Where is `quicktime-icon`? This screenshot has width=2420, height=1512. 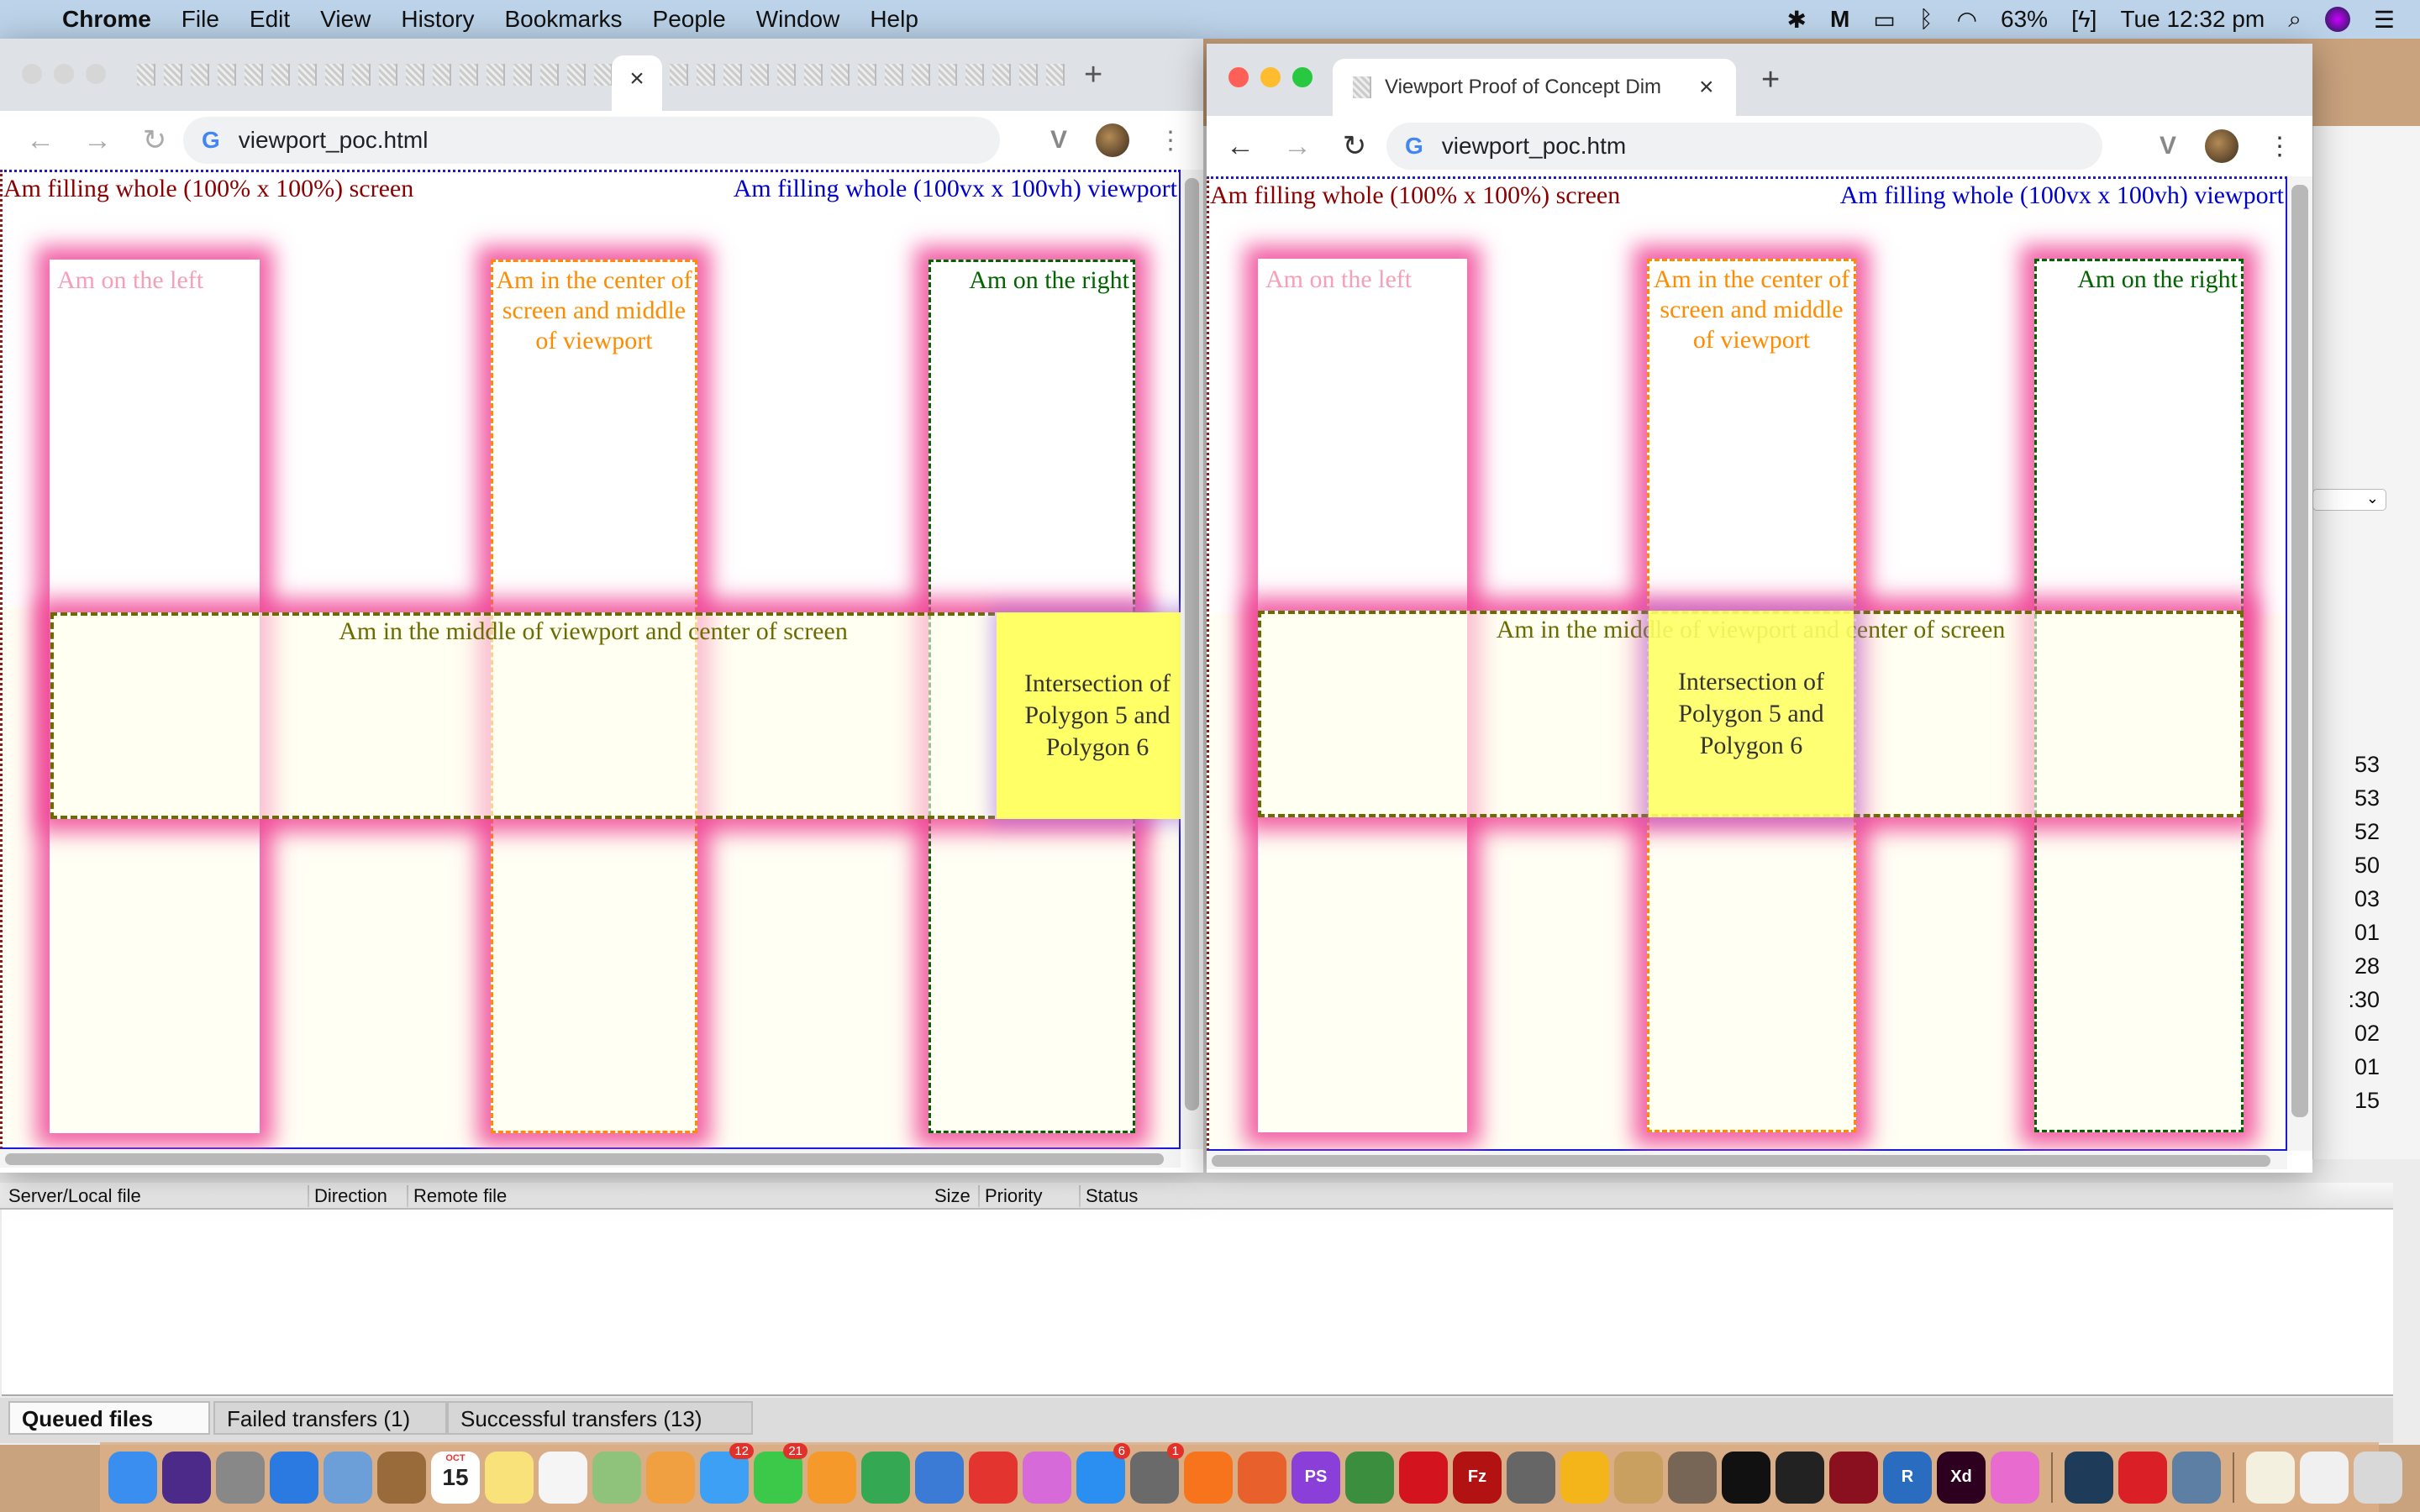 quicktime-icon is located at coordinates (2089, 1477).